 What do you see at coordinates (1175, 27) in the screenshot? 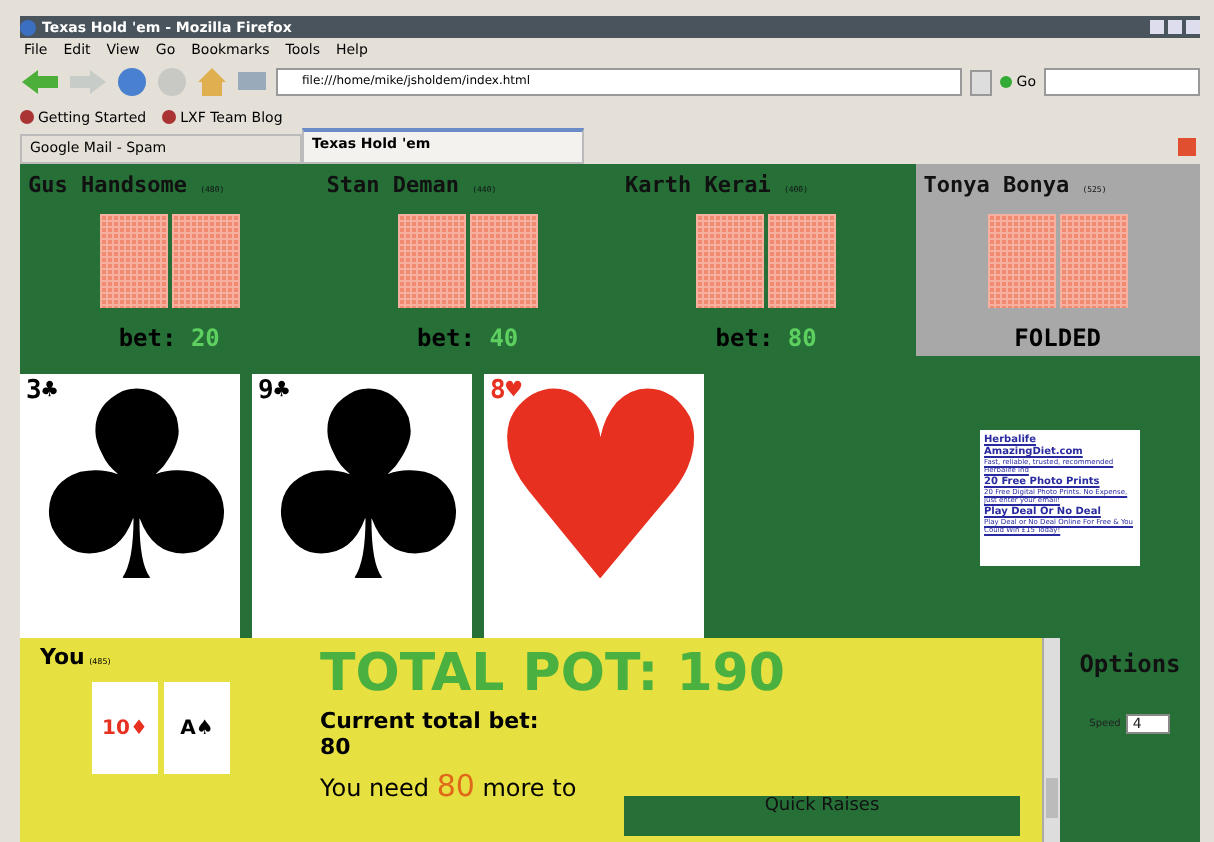
I see `maximize-button` at bounding box center [1175, 27].